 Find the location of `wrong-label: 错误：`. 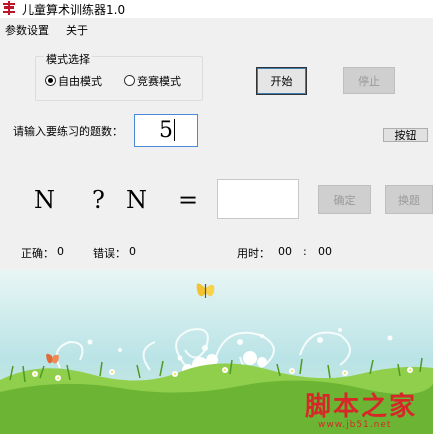

wrong-label: 错误： is located at coordinates (109, 253).